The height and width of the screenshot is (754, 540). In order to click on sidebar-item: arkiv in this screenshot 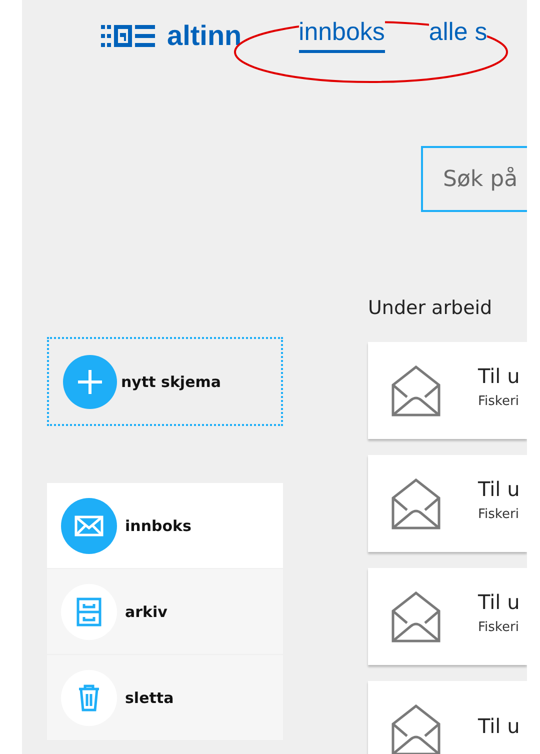, I will do `click(165, 611)`.